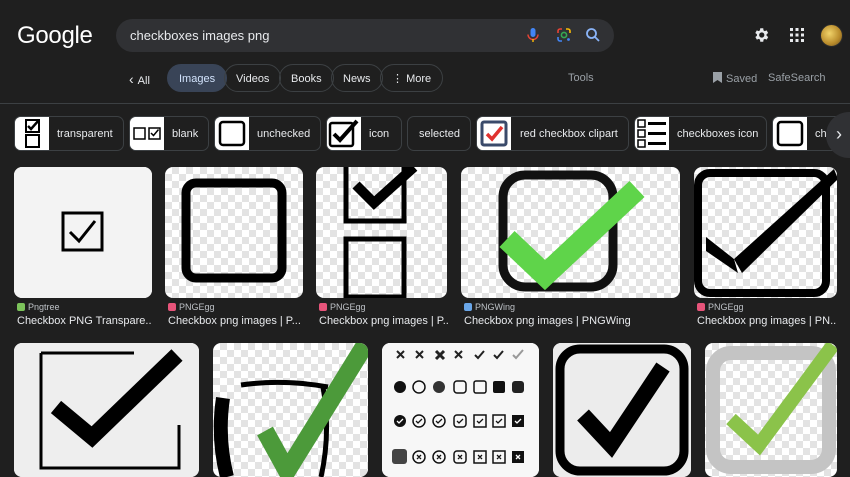 The height and width of the screenshot is (477, 850). I want to click on header-divider, so click(425, 103).